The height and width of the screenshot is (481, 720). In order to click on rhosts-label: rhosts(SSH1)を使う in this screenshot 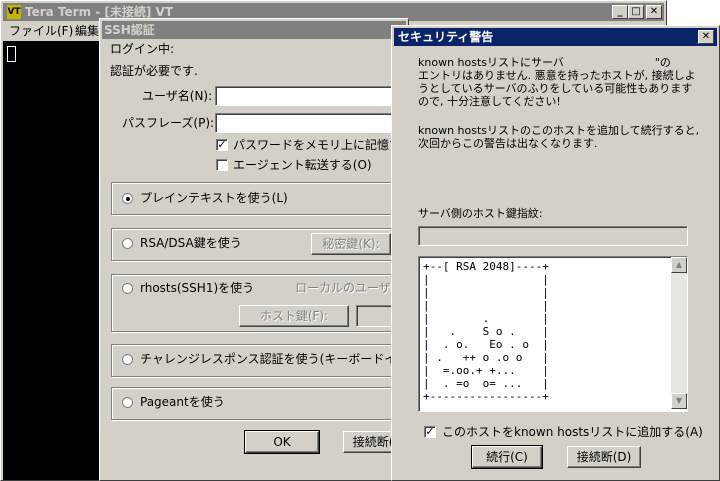, I will do `click(197, 288)`.